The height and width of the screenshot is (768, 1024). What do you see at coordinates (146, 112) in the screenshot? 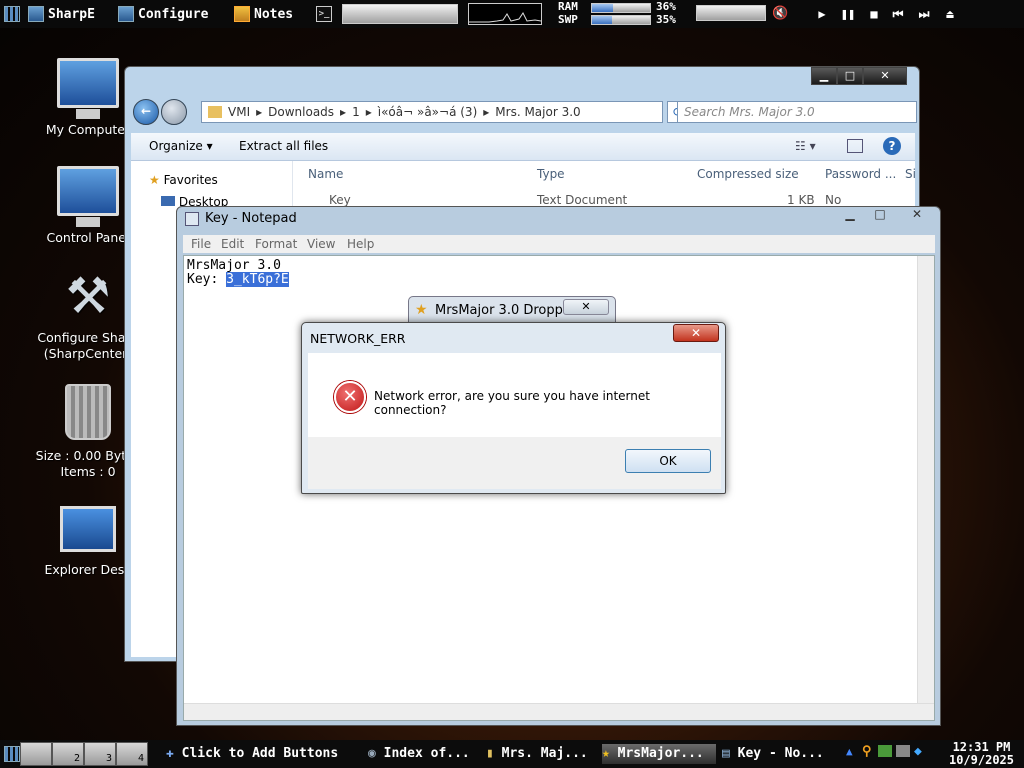
I see `back-arrow-icon: ←` at bounding box center [146, 112].